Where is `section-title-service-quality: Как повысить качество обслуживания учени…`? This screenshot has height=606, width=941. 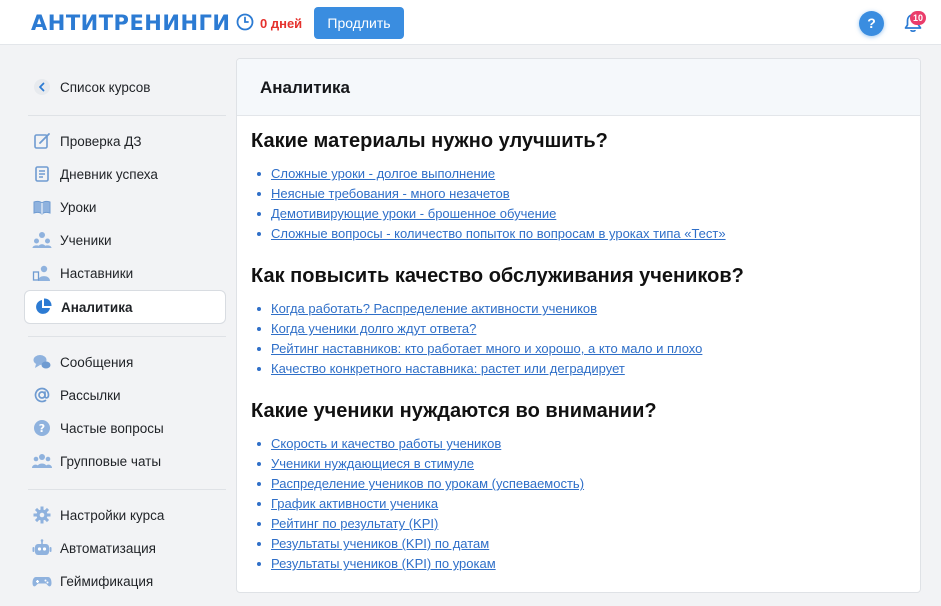 section-title-service-quality: Как повысить качество обслуживания учени… is located at coordinates (497, 276).